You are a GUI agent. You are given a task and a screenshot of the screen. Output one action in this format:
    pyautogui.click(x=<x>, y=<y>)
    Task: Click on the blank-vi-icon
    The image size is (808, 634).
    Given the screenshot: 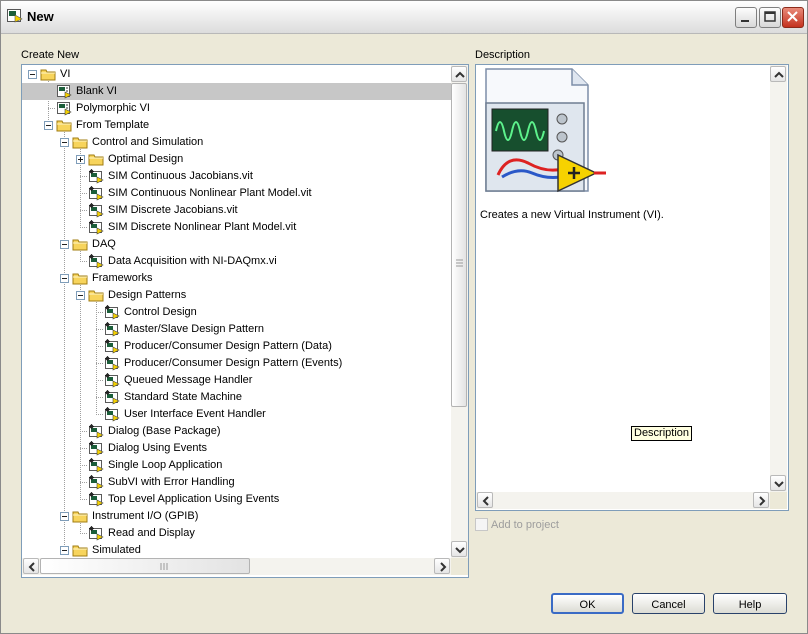 What is the action you would take?
    pyautogui.click(x=545, y=130)
    